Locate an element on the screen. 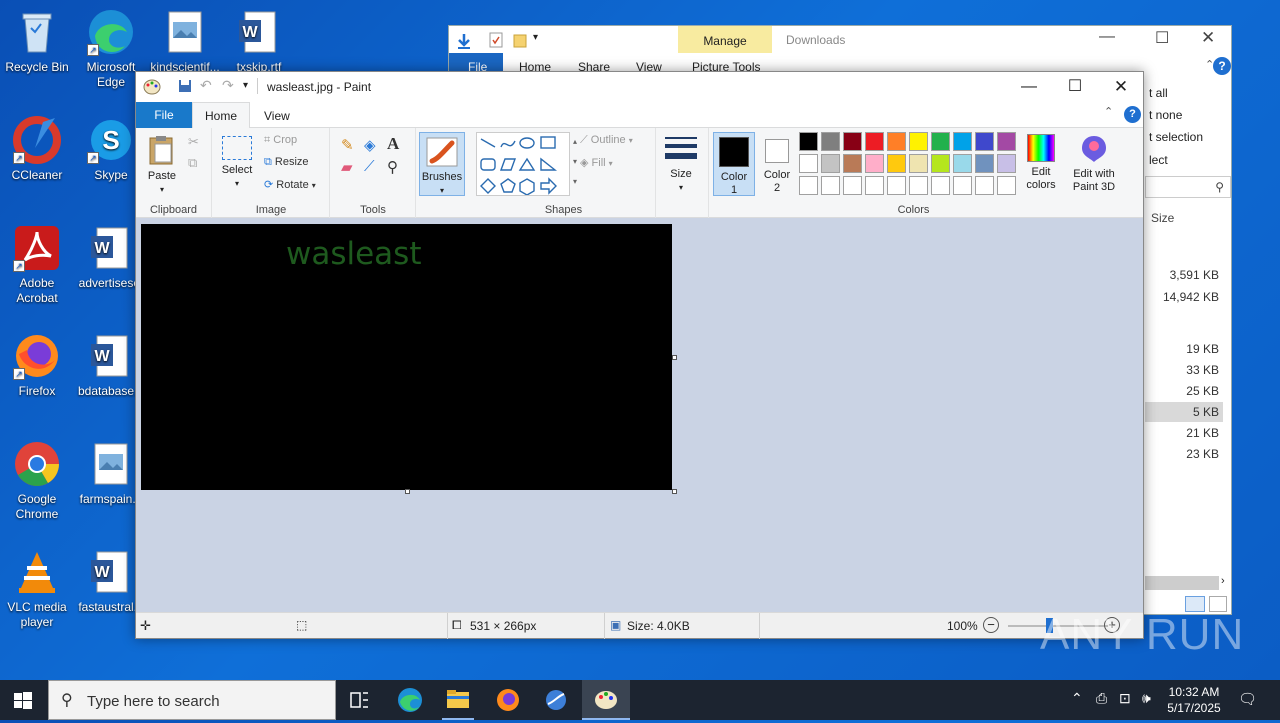 This screenshot has height=723, width=1280. manage-tab: Manage is located at coordinates (725, 41).